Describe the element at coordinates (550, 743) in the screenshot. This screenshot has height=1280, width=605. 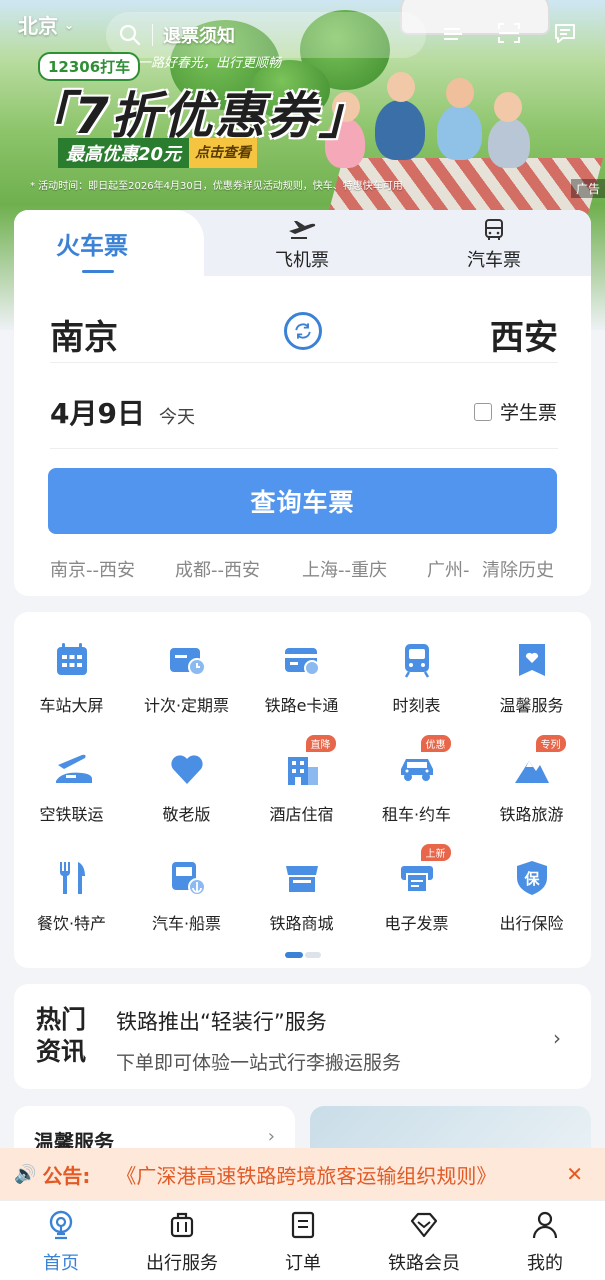
I see `badge: 专列` at that location.